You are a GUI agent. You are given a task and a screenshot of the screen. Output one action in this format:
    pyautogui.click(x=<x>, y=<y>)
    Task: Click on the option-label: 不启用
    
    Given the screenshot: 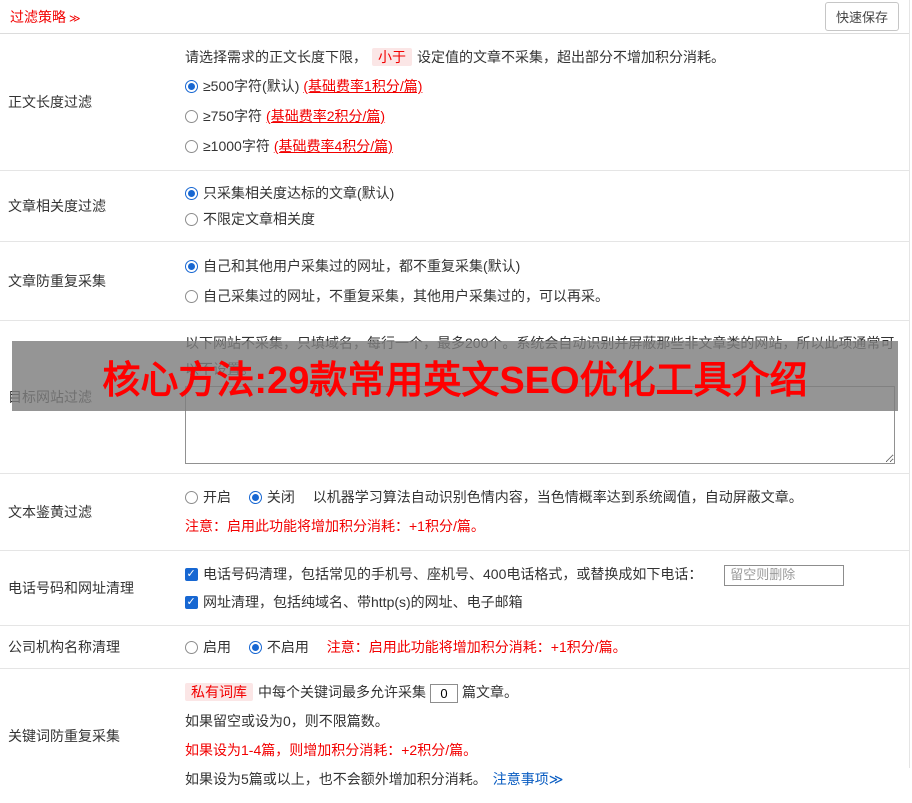 What is the action you would take?
    pyautogui.click(x=287, y=647)
    